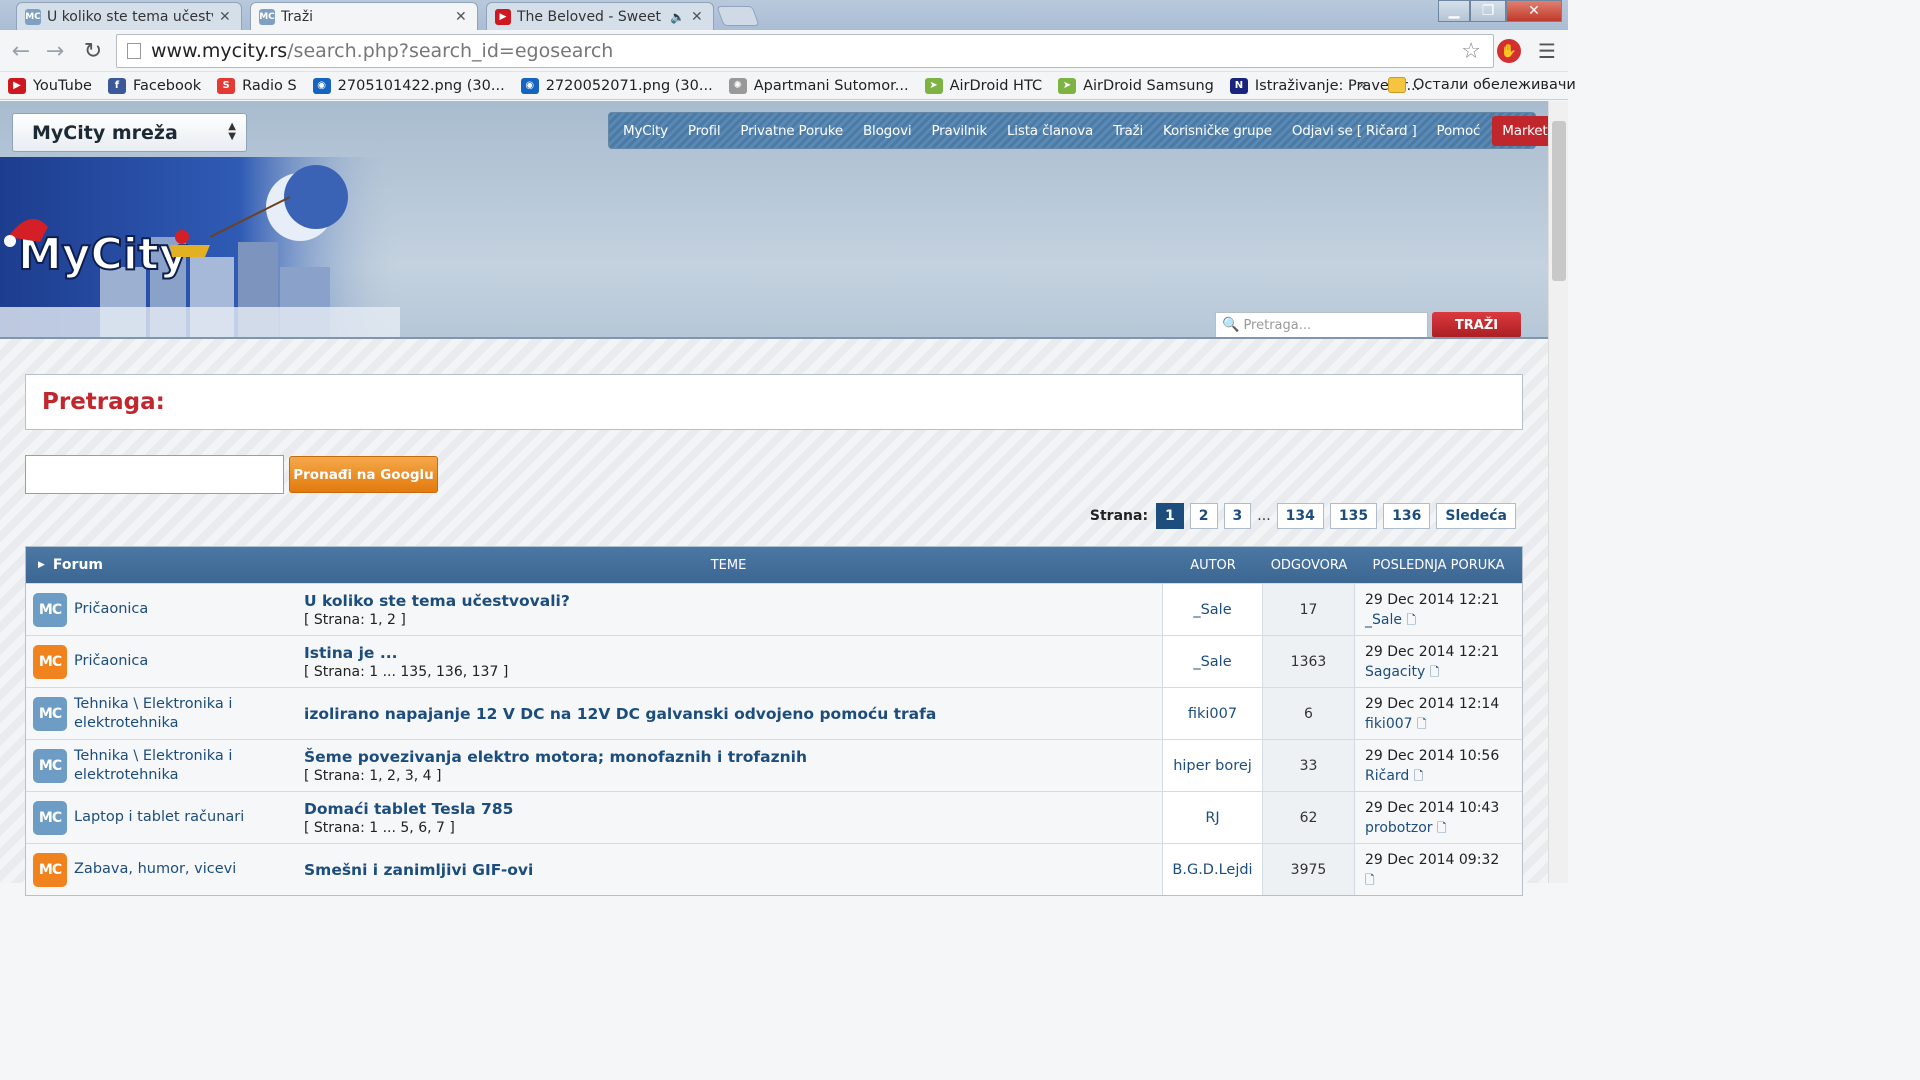 The image size is (1920, 1080). What do you see at coordinates (154, 474) in the screenshot?
I see `google-search-input` at bounding box center [154, 474].